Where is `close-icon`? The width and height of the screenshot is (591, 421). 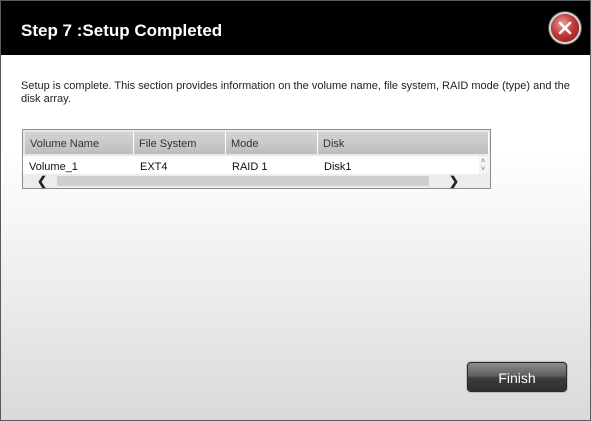 close-icon is located at coordinates (565, 28).